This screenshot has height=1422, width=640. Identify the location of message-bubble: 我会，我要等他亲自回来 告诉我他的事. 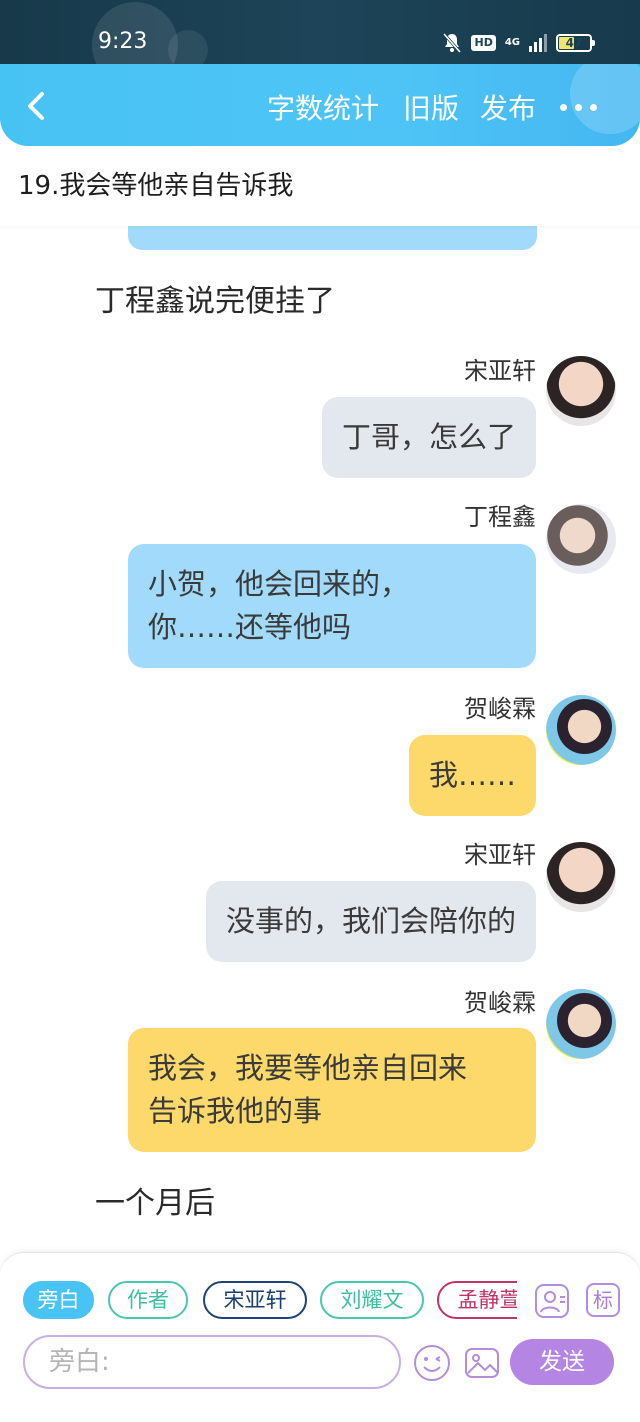
(332, 1090).